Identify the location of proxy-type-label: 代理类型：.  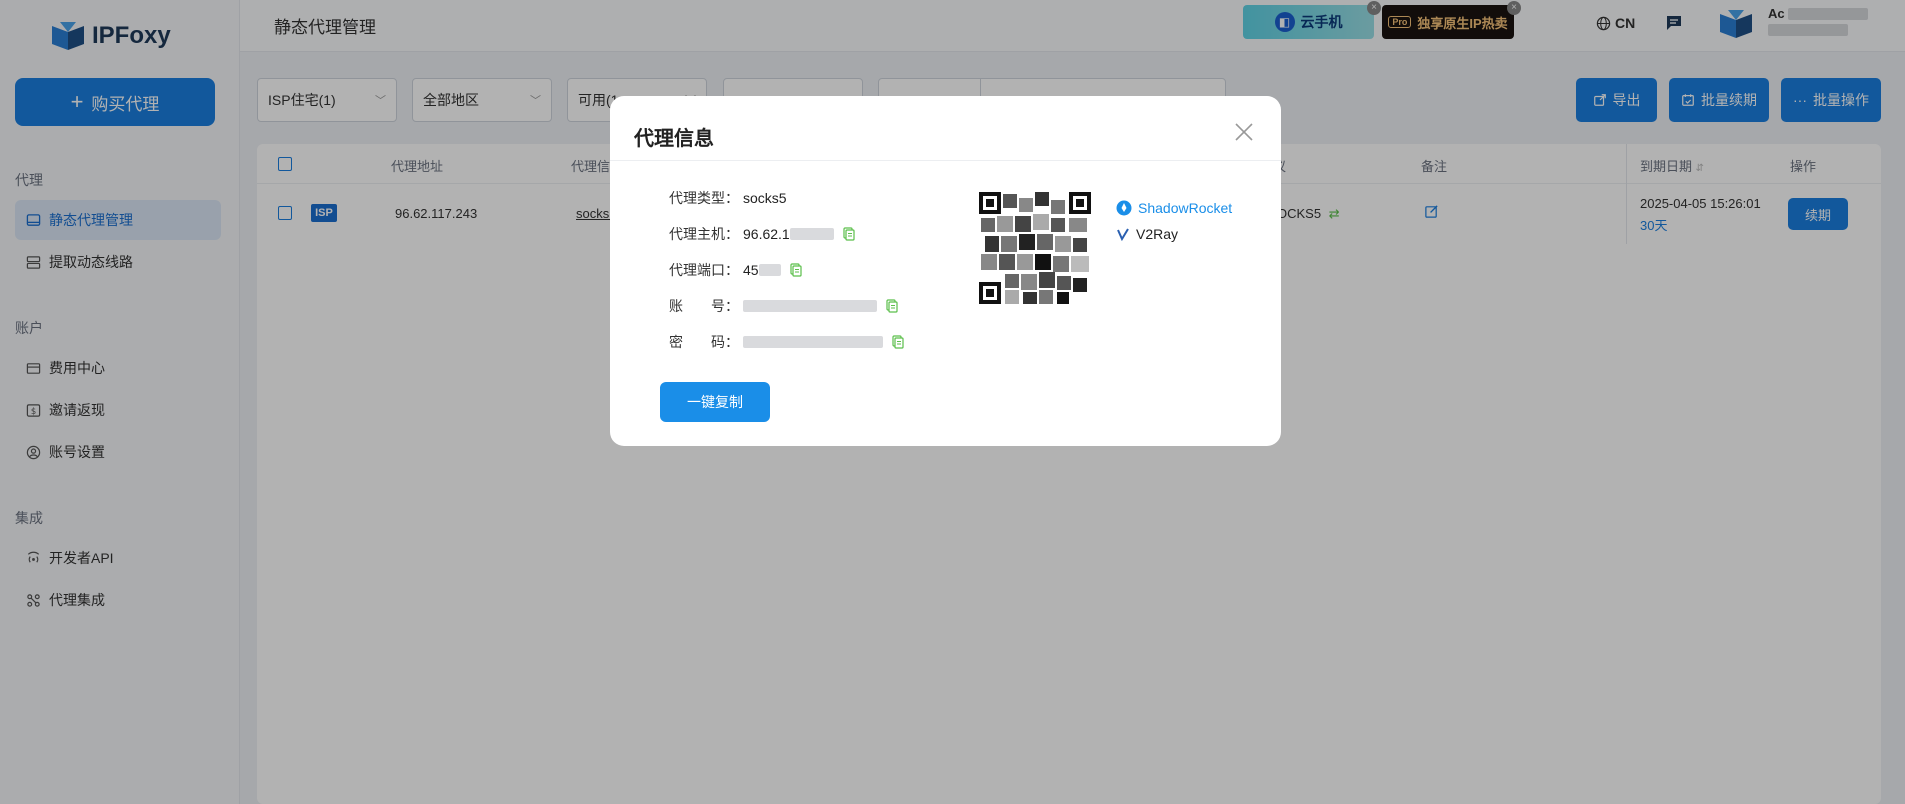
(704, 198).